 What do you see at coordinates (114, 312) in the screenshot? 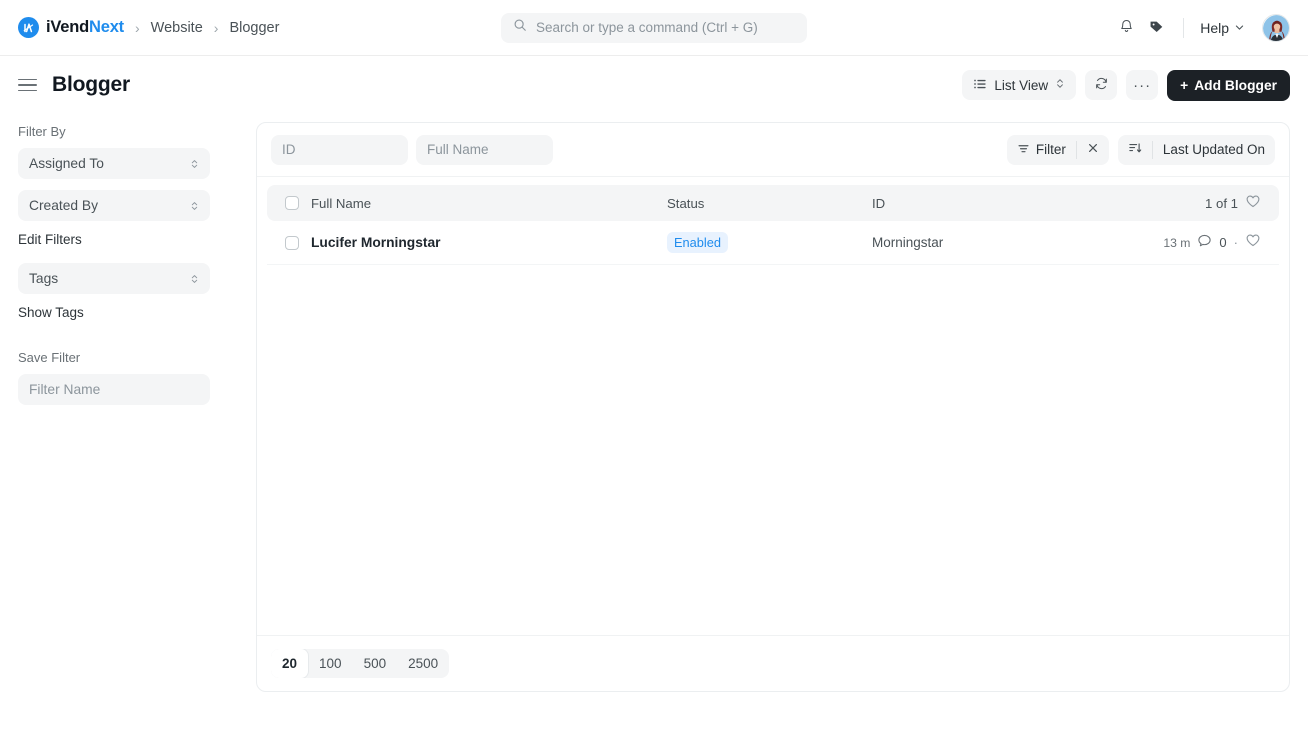
I see `show-tags-link: Show Tags` at bounding box center [114, 312].